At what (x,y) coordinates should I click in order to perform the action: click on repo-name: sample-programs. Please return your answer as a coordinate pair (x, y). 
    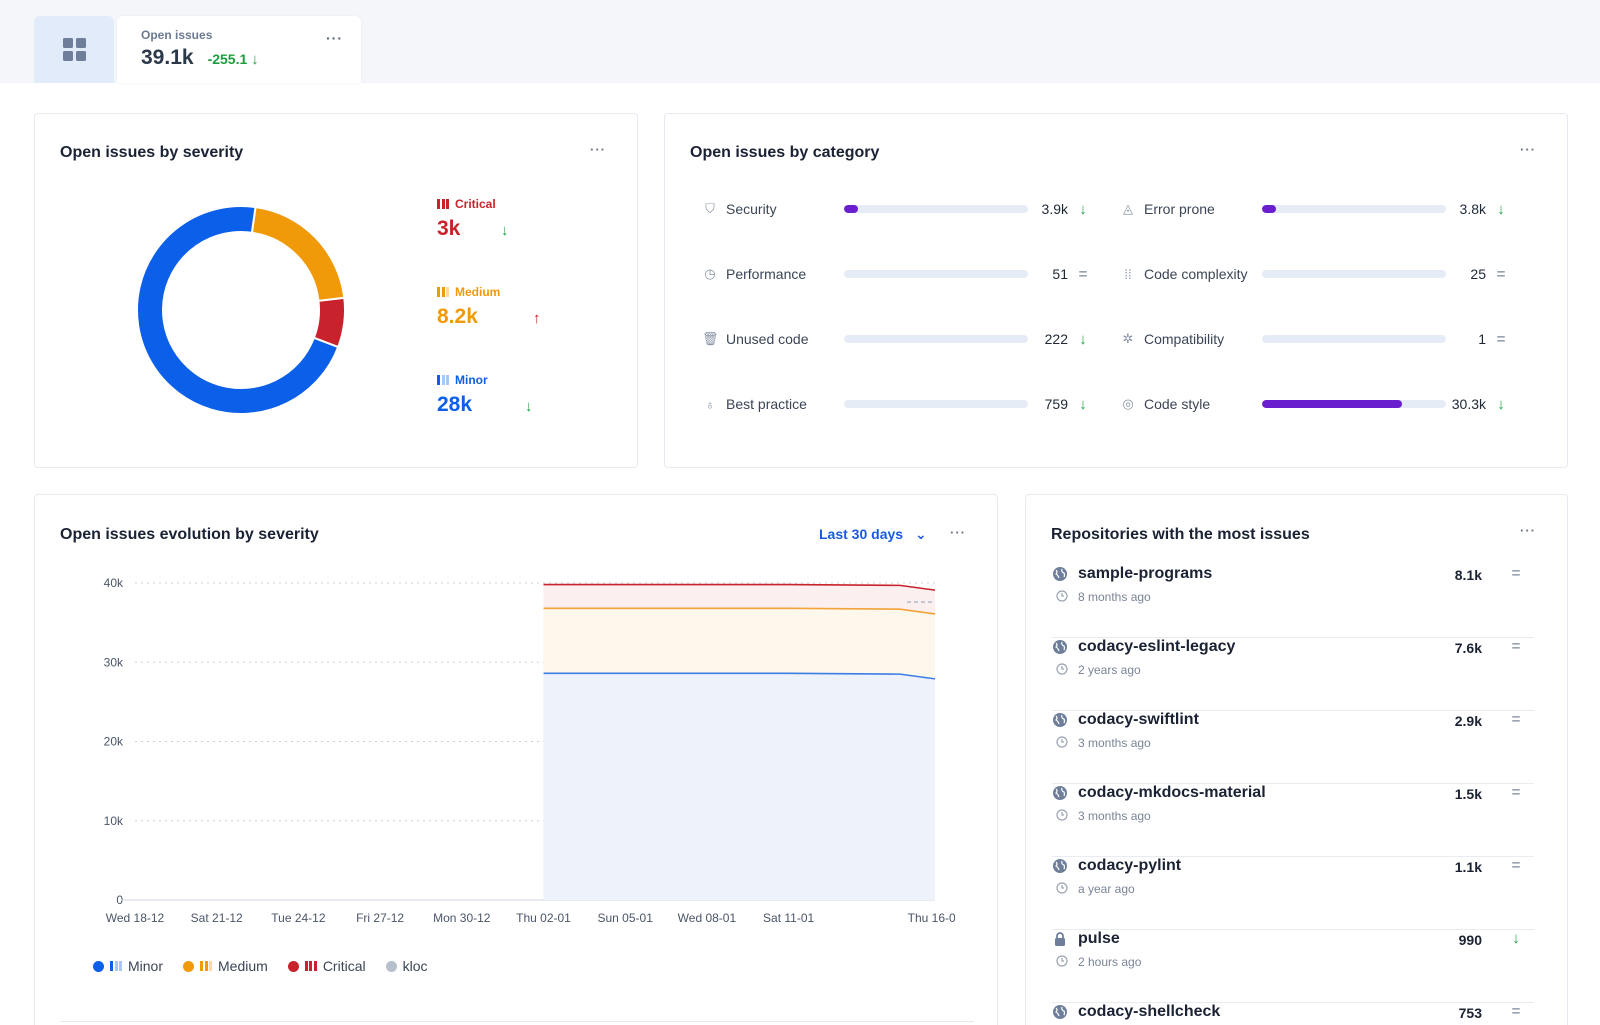
    Looking at the image, I should click on (1145, 574).